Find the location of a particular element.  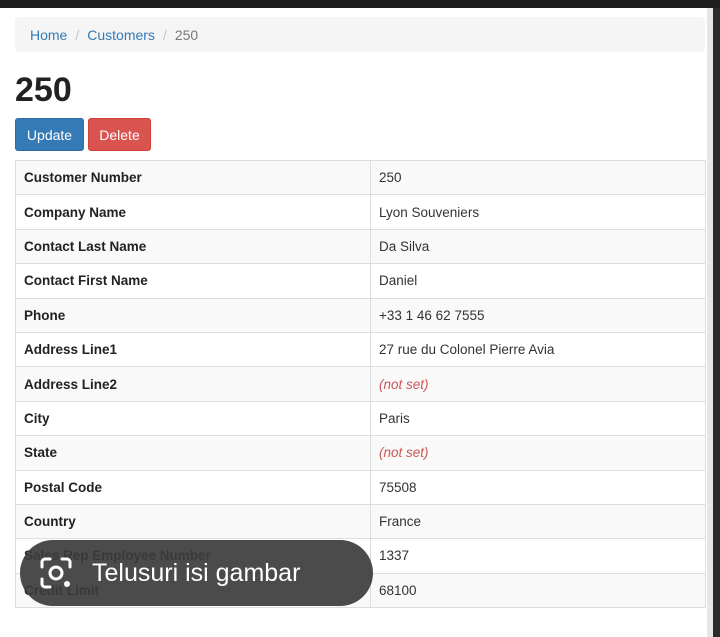

detail-label: State is located at coordinates (193, 453).